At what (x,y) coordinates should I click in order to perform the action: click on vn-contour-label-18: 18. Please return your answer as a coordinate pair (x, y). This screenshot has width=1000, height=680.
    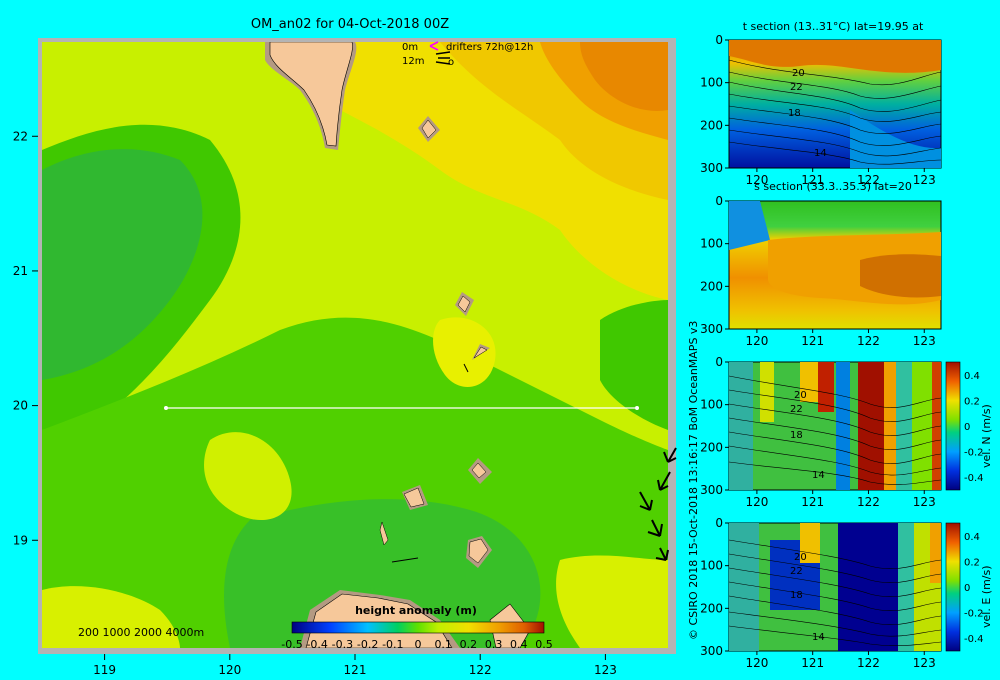
    Looking at the image, I should click on (796, 435).